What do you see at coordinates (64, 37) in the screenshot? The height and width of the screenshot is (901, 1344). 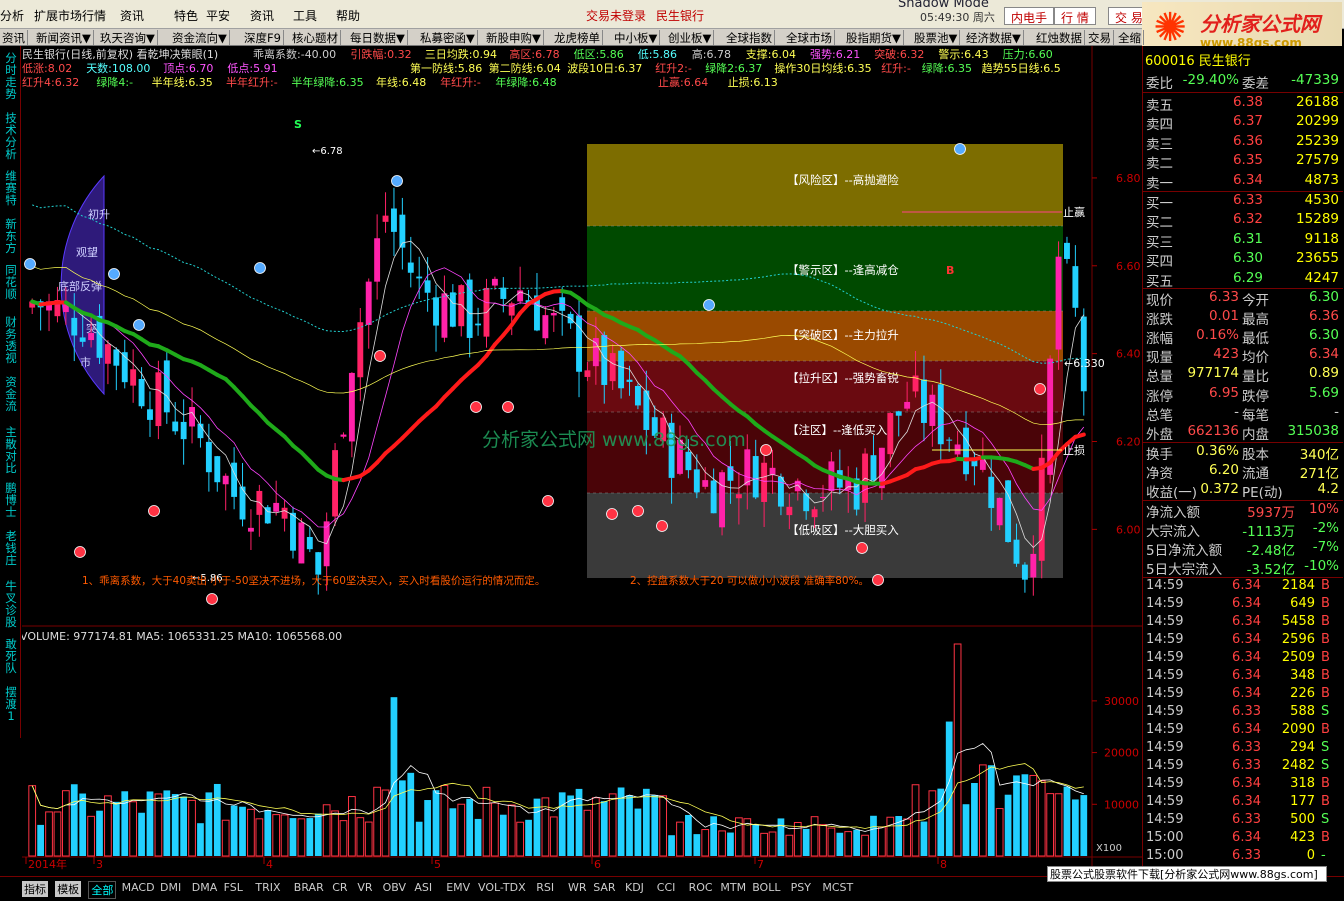 I see `toolbar-item: 新闻资讯▼` at bounding box center [64, 37].